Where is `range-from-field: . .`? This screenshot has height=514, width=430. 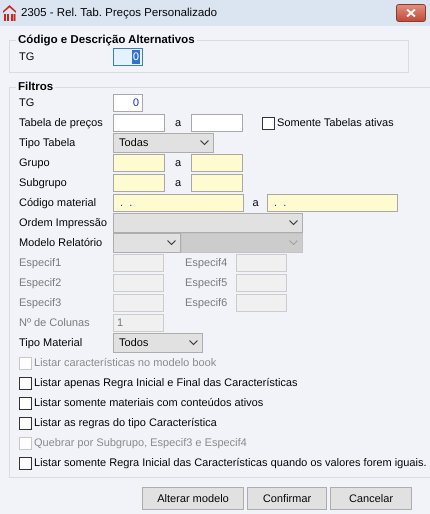 range-from-field: . . is located at coordinates (178, 203).